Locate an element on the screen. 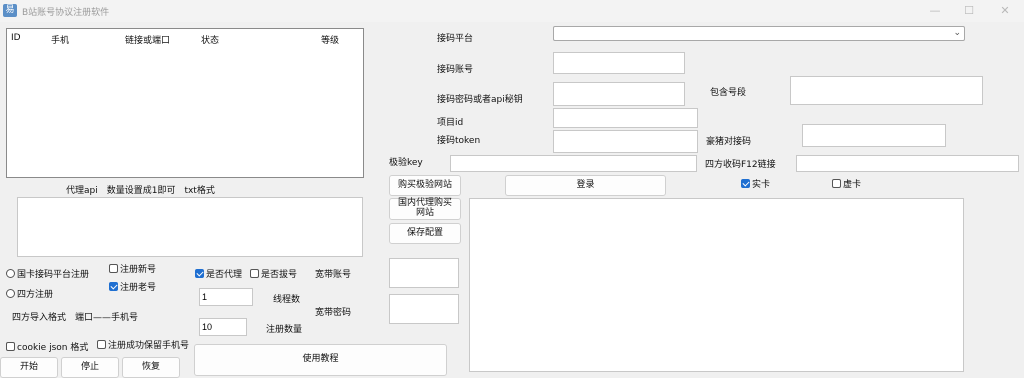 The height and width of the screenshot is (378, 1024). platform-label: 接码平台 is located at coordinates (455, 39).